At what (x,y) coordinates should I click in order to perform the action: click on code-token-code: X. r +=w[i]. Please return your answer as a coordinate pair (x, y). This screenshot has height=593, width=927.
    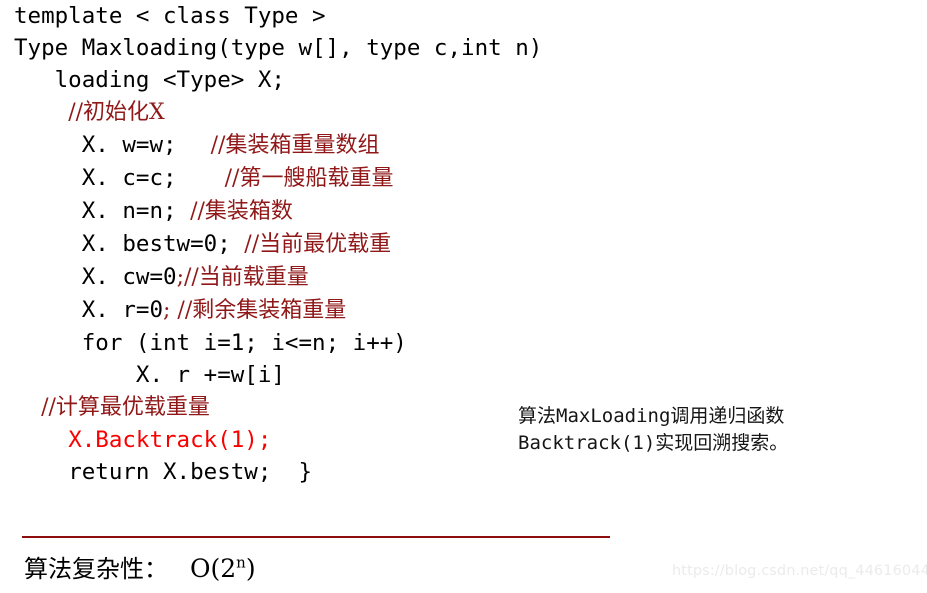
    Looking at the image, I should click on (210, 375).